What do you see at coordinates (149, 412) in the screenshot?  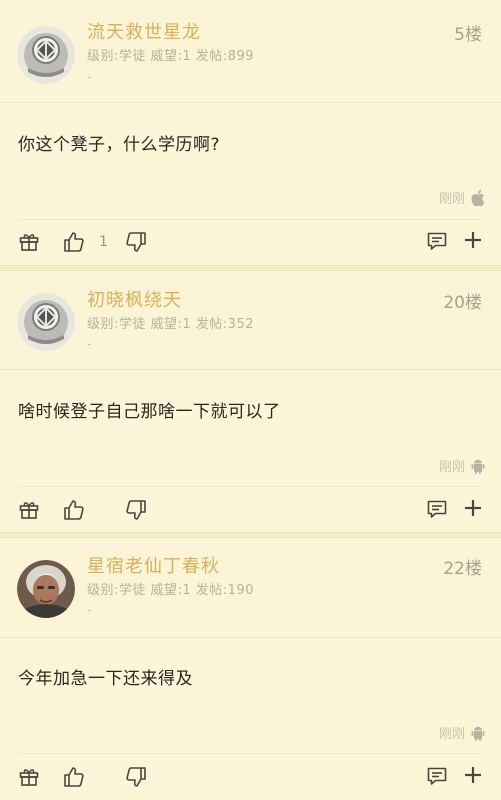 I see `post-content: 啥时候登子自己那啥一下就可以了` at bounding box center [149, 412].